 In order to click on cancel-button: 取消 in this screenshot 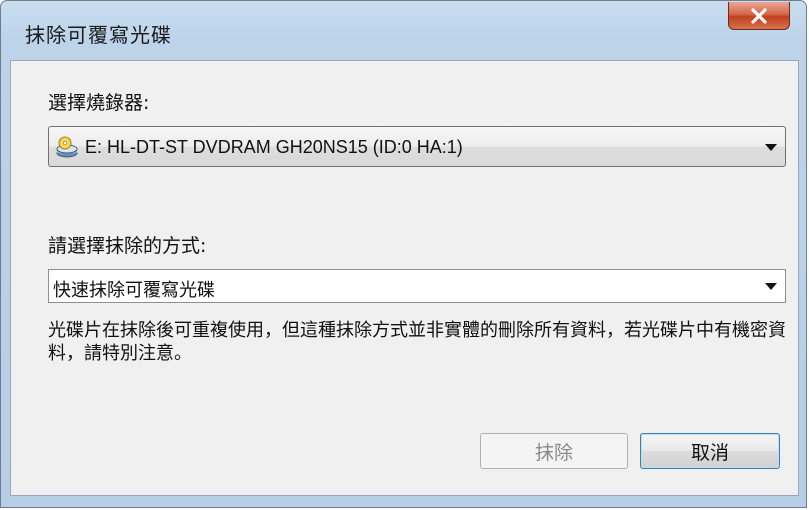, I will do `click(710, 451)`.